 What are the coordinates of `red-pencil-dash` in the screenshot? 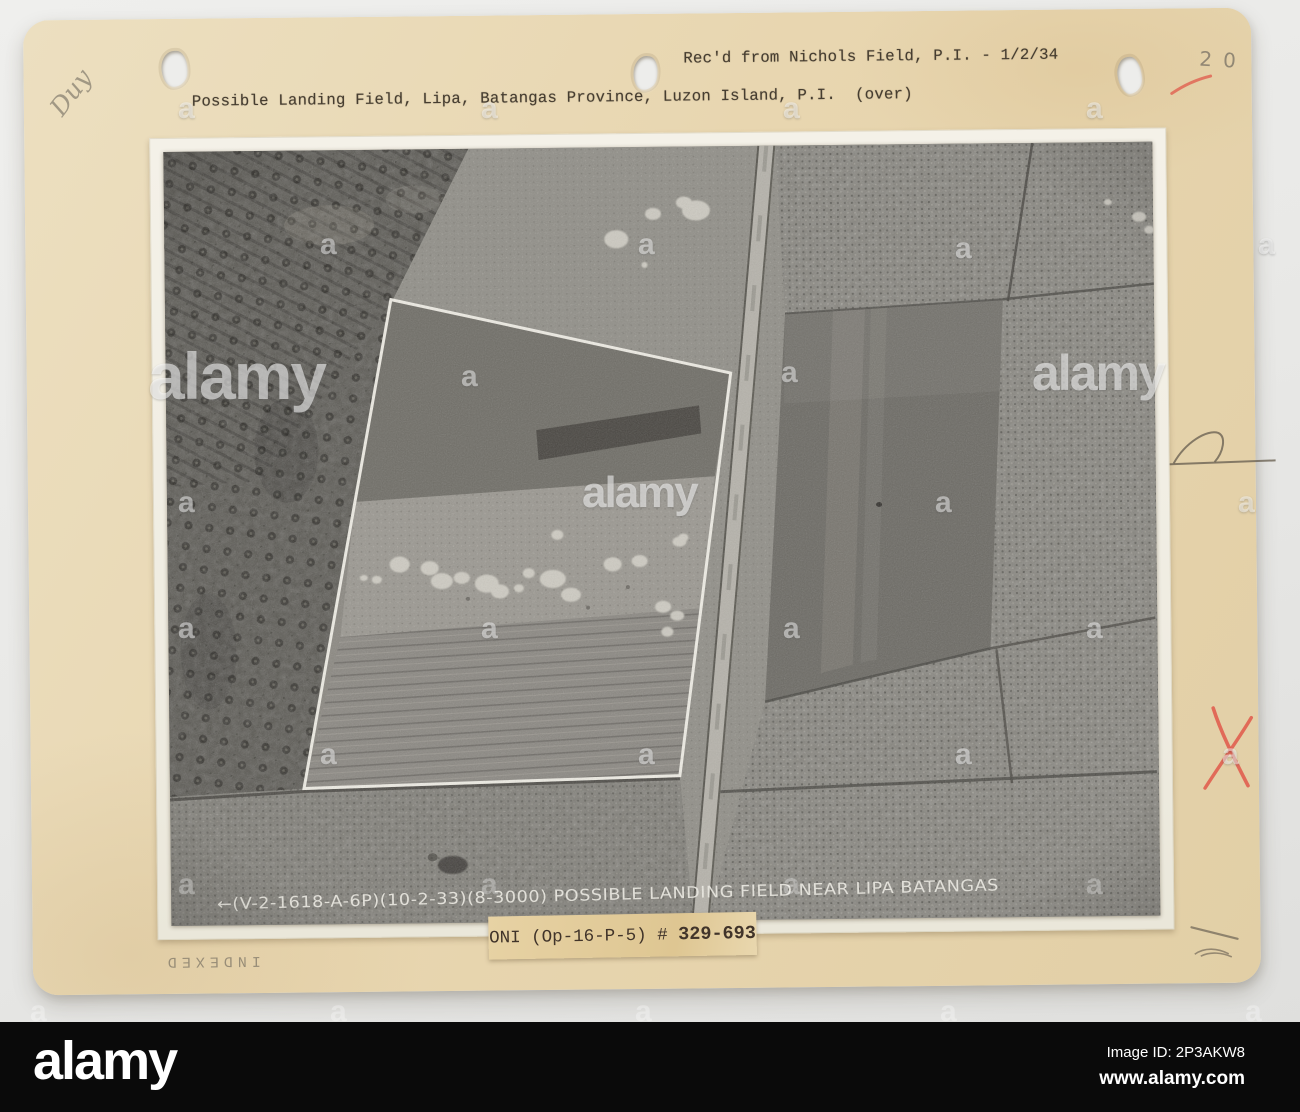 It's located at (1191, 84).